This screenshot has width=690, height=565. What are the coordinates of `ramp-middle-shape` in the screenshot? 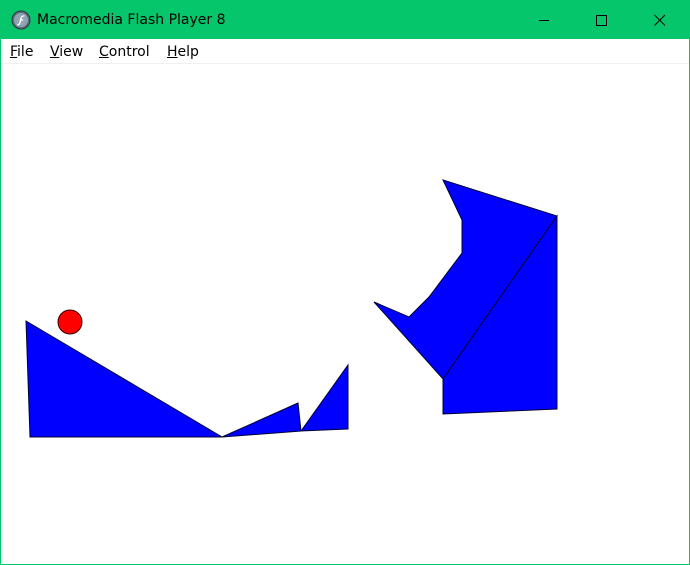 It's located at (261, 420).